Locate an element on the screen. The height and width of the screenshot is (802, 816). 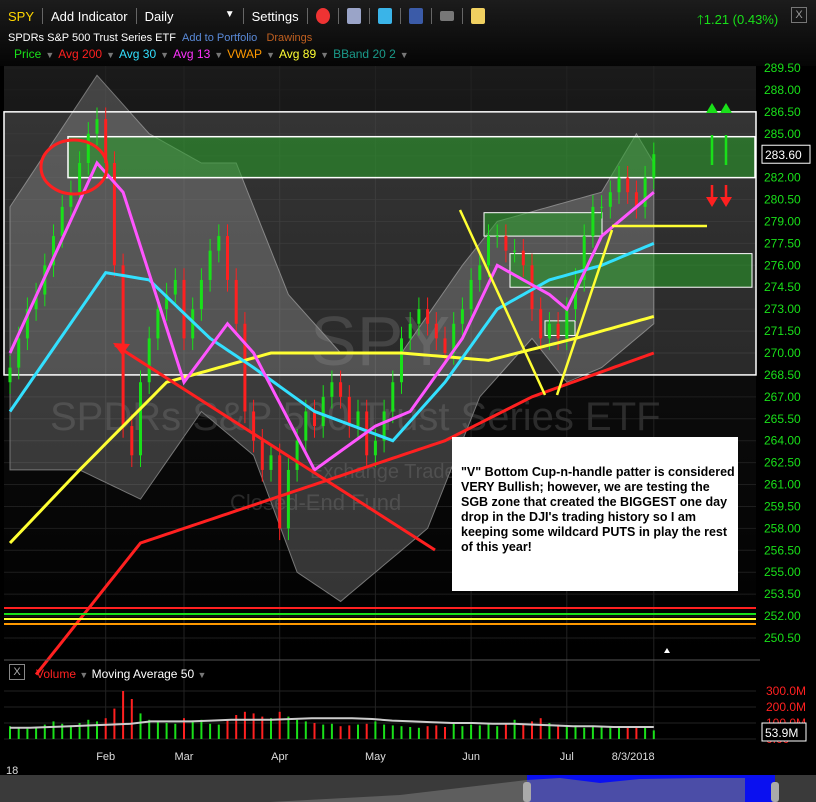
y-tick-label: 277.50 is located at coordinates (782, 243).